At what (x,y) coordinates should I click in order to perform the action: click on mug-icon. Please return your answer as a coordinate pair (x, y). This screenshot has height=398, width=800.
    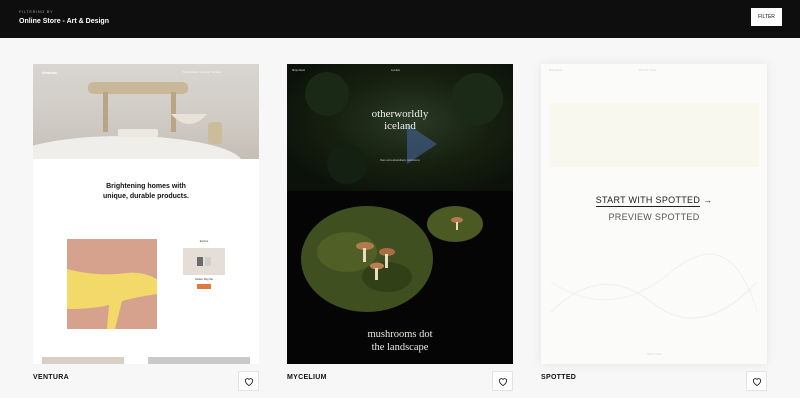
    Looking at the image, I should click on (204, 261).